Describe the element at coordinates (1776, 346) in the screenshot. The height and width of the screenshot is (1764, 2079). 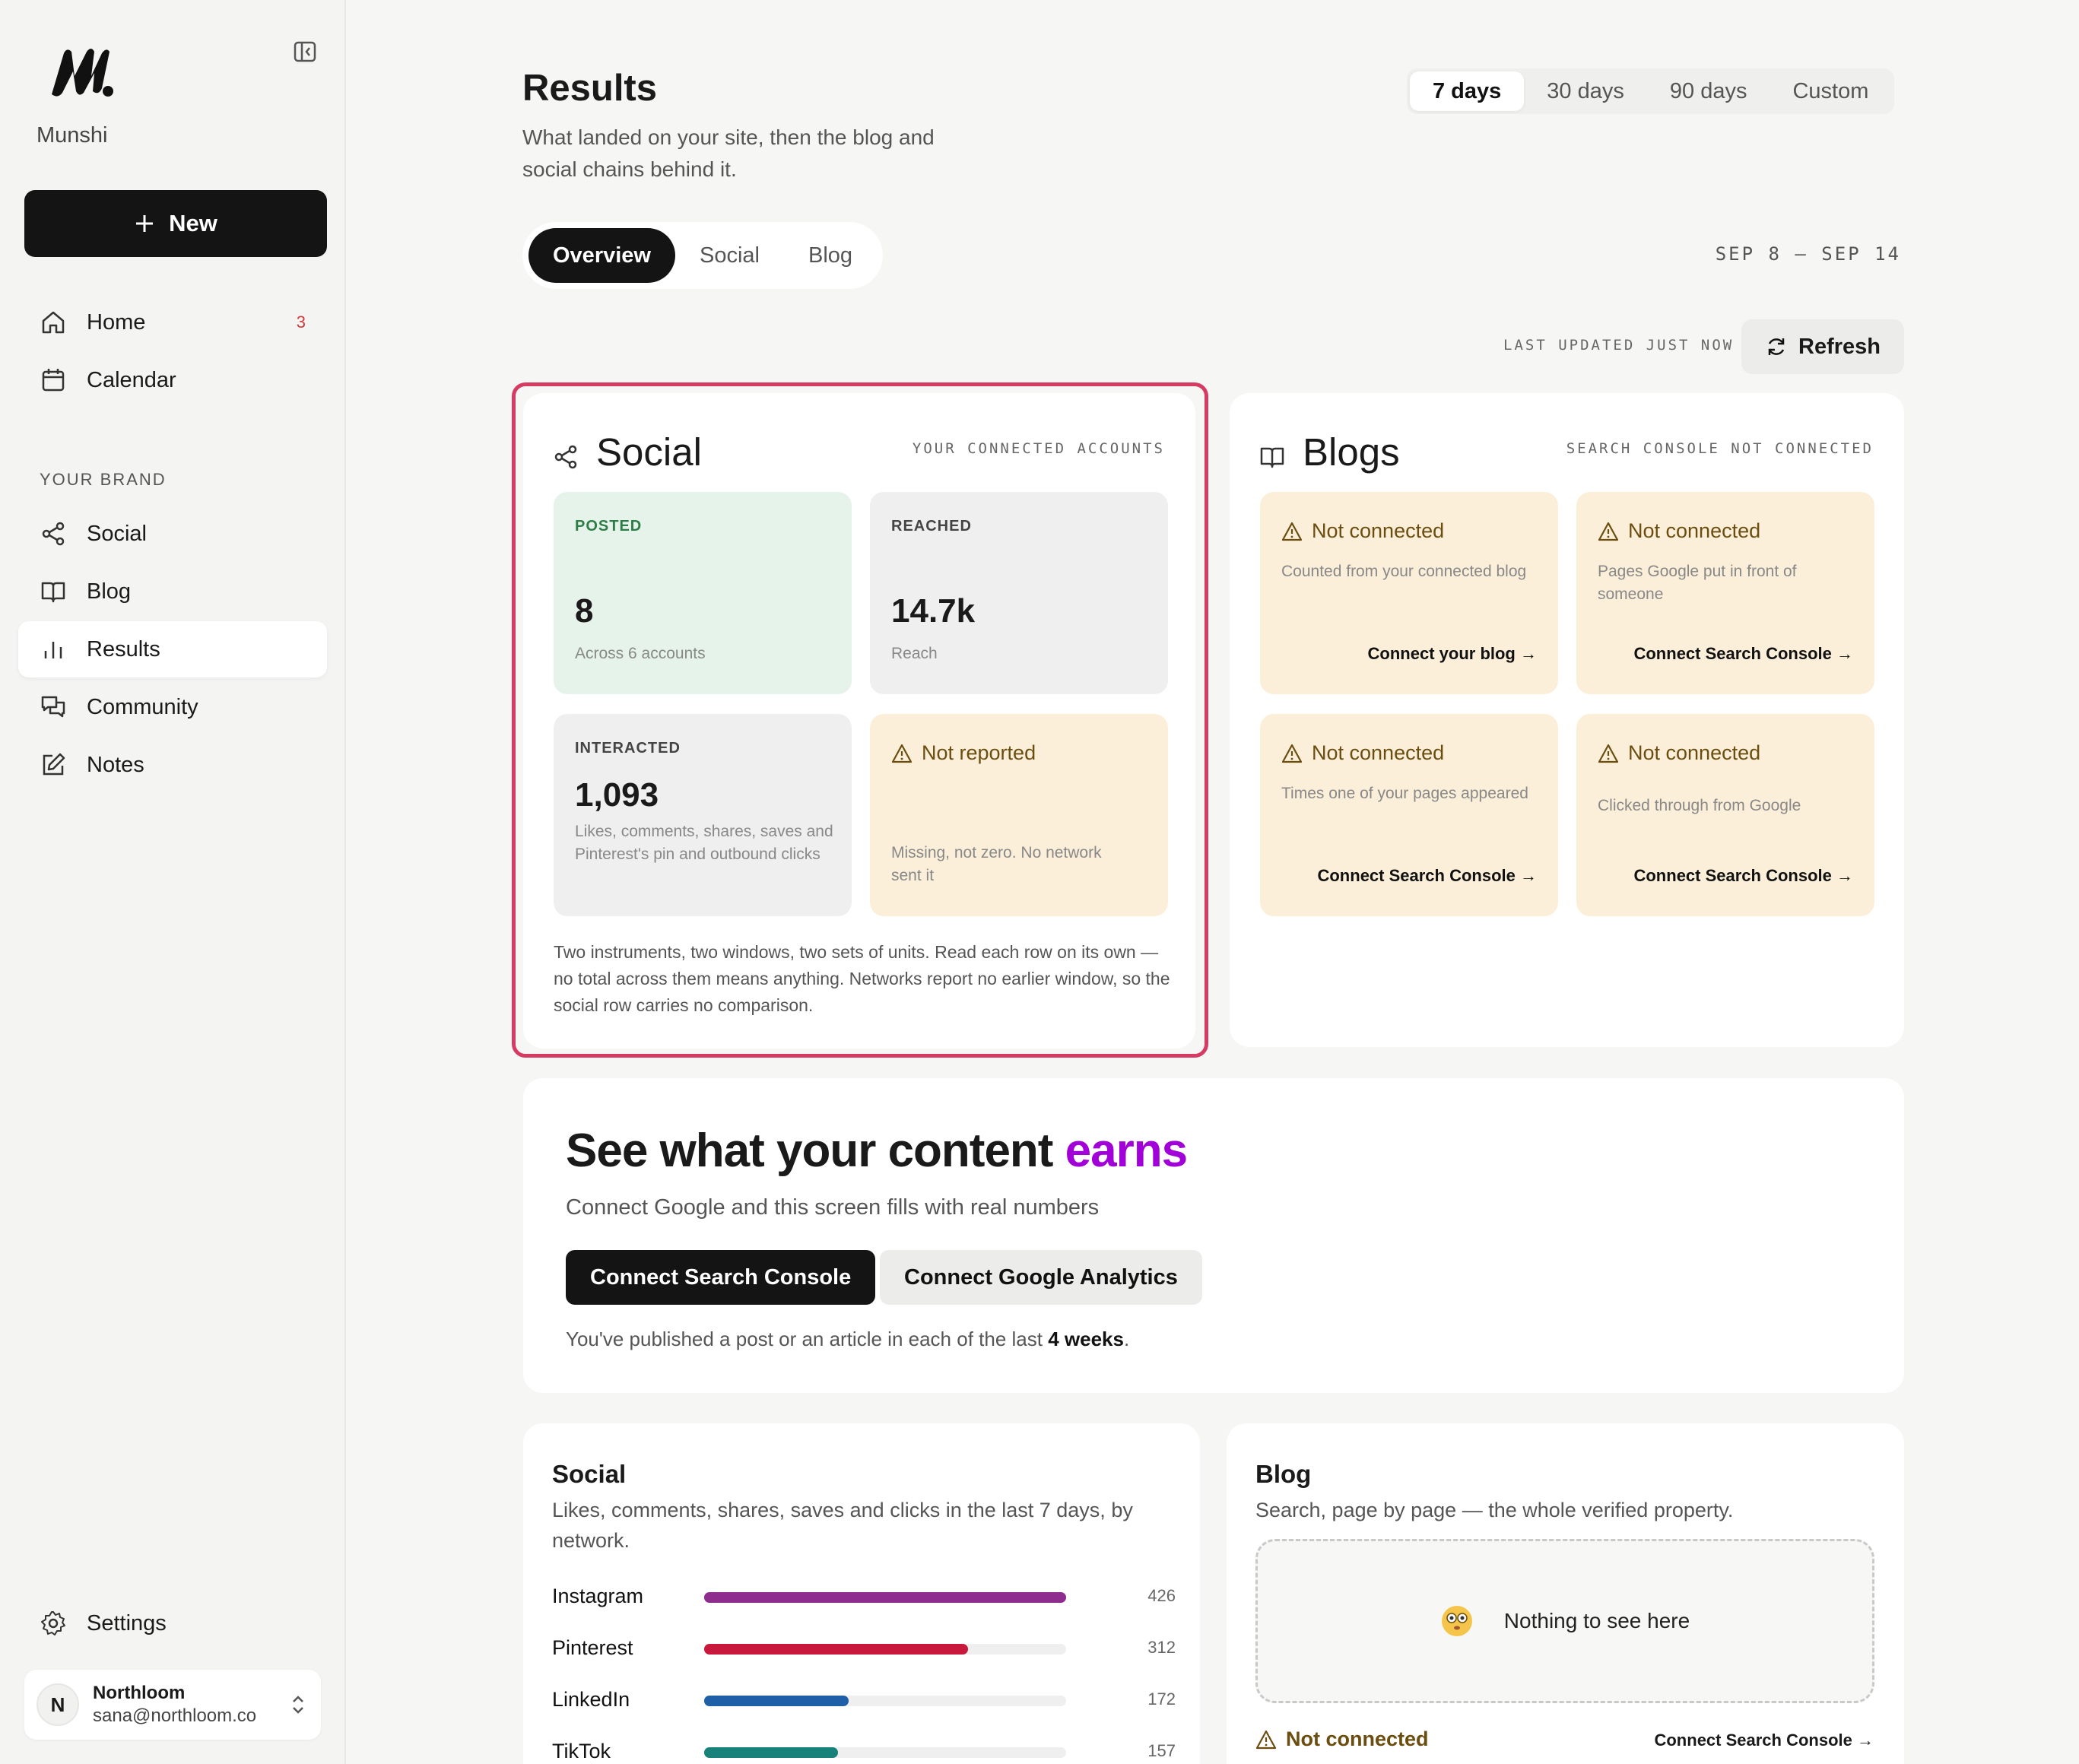
I see `refresh-icon` at that location.